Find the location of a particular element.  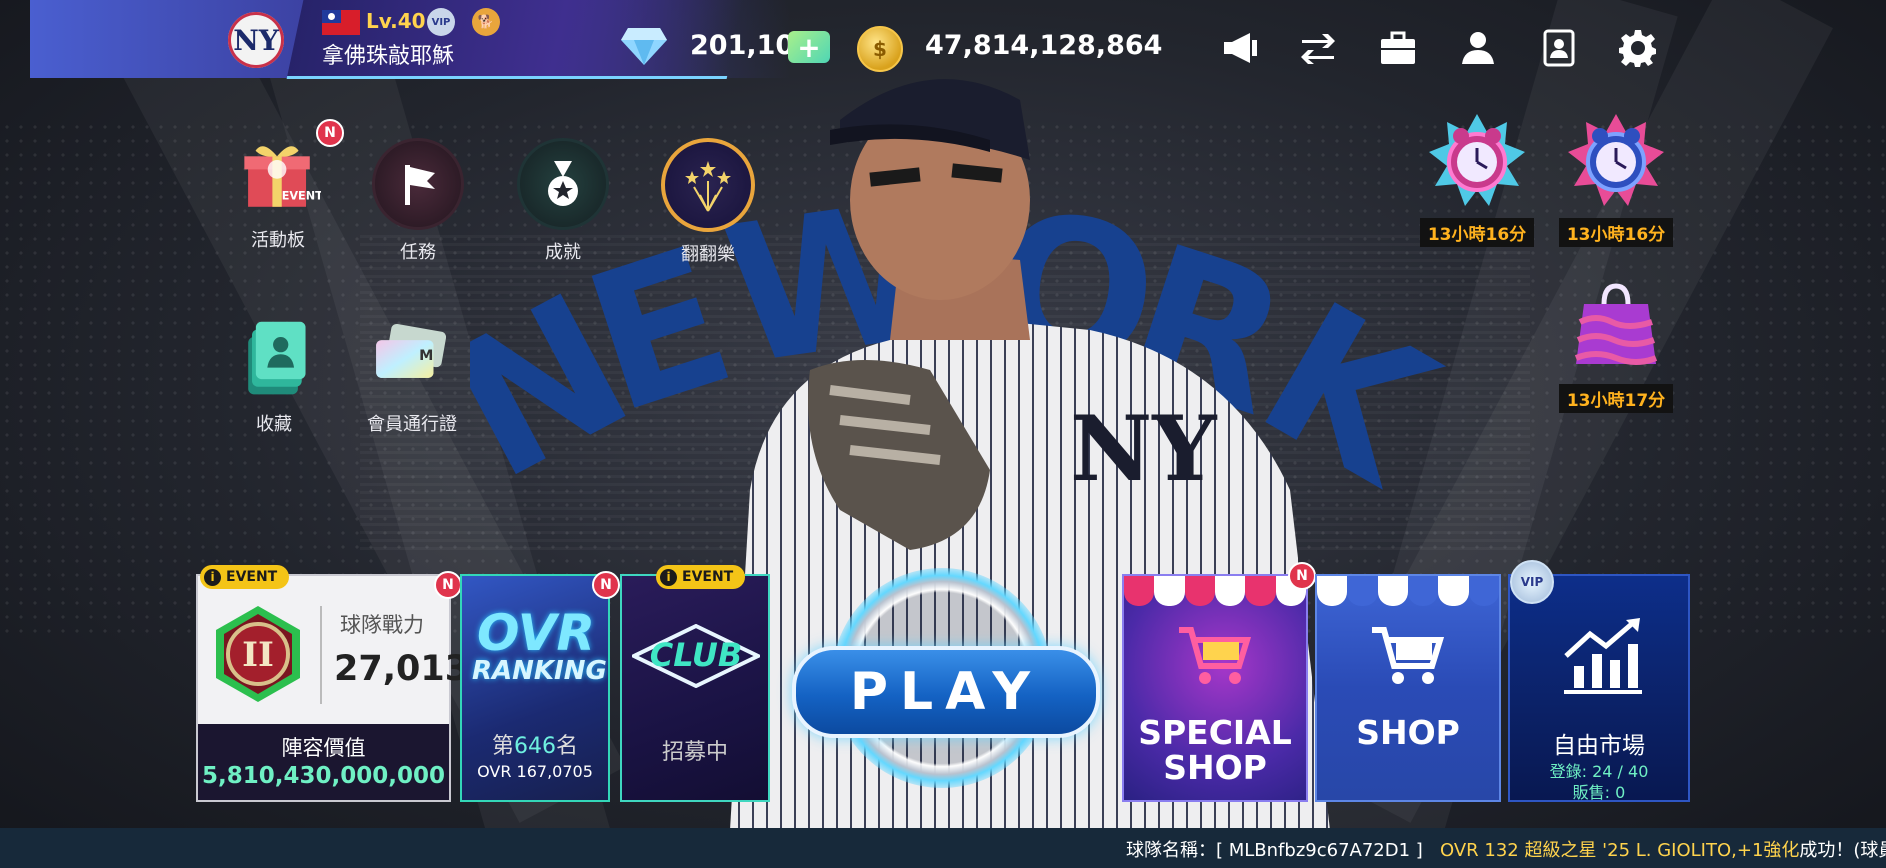

svg-text: CLUB is located at coordinates (696, 655).